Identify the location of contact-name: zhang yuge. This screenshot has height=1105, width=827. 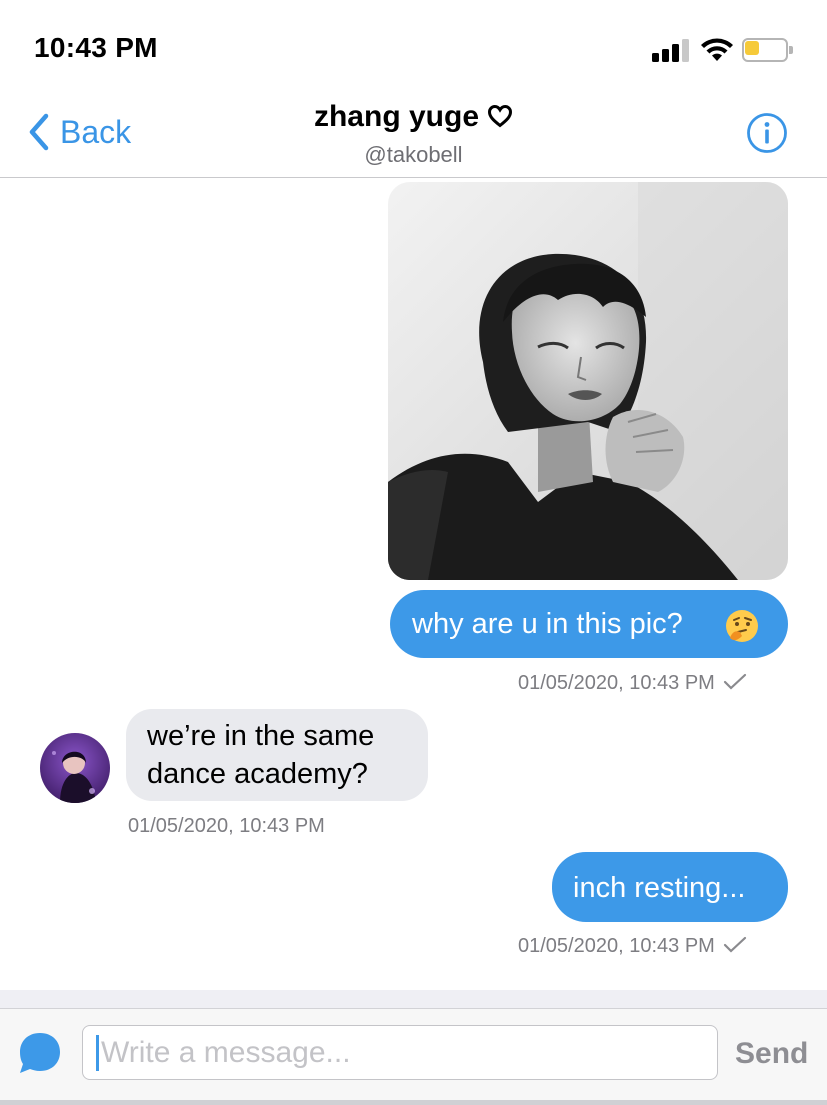
(413, 117).